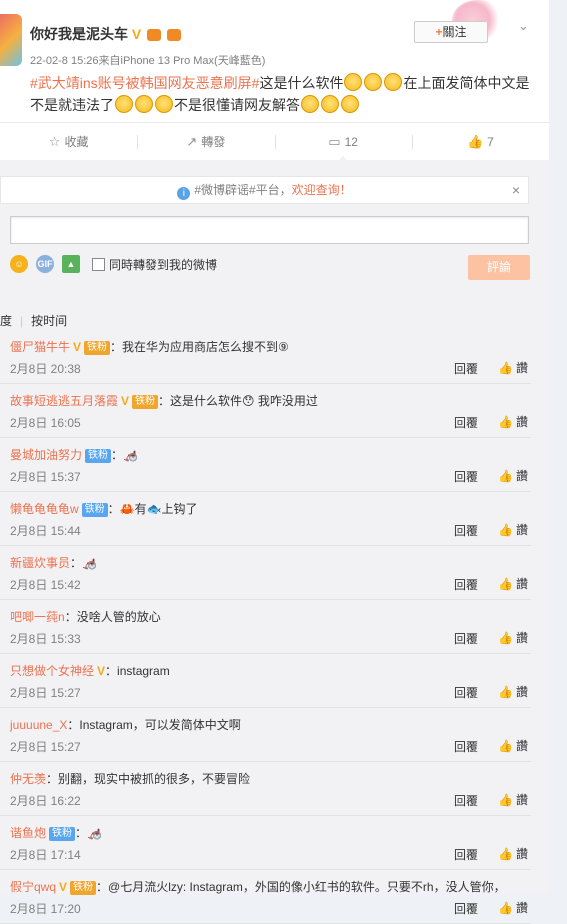  I want to click on star-icon: ☆, so click(54, 141).